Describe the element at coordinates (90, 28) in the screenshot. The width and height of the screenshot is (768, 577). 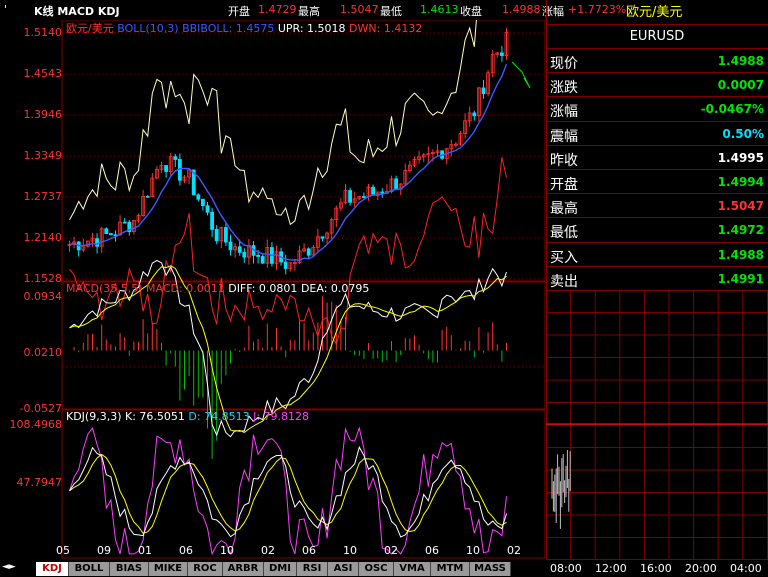
I see `legend-name: 欧元/美元` at that location.